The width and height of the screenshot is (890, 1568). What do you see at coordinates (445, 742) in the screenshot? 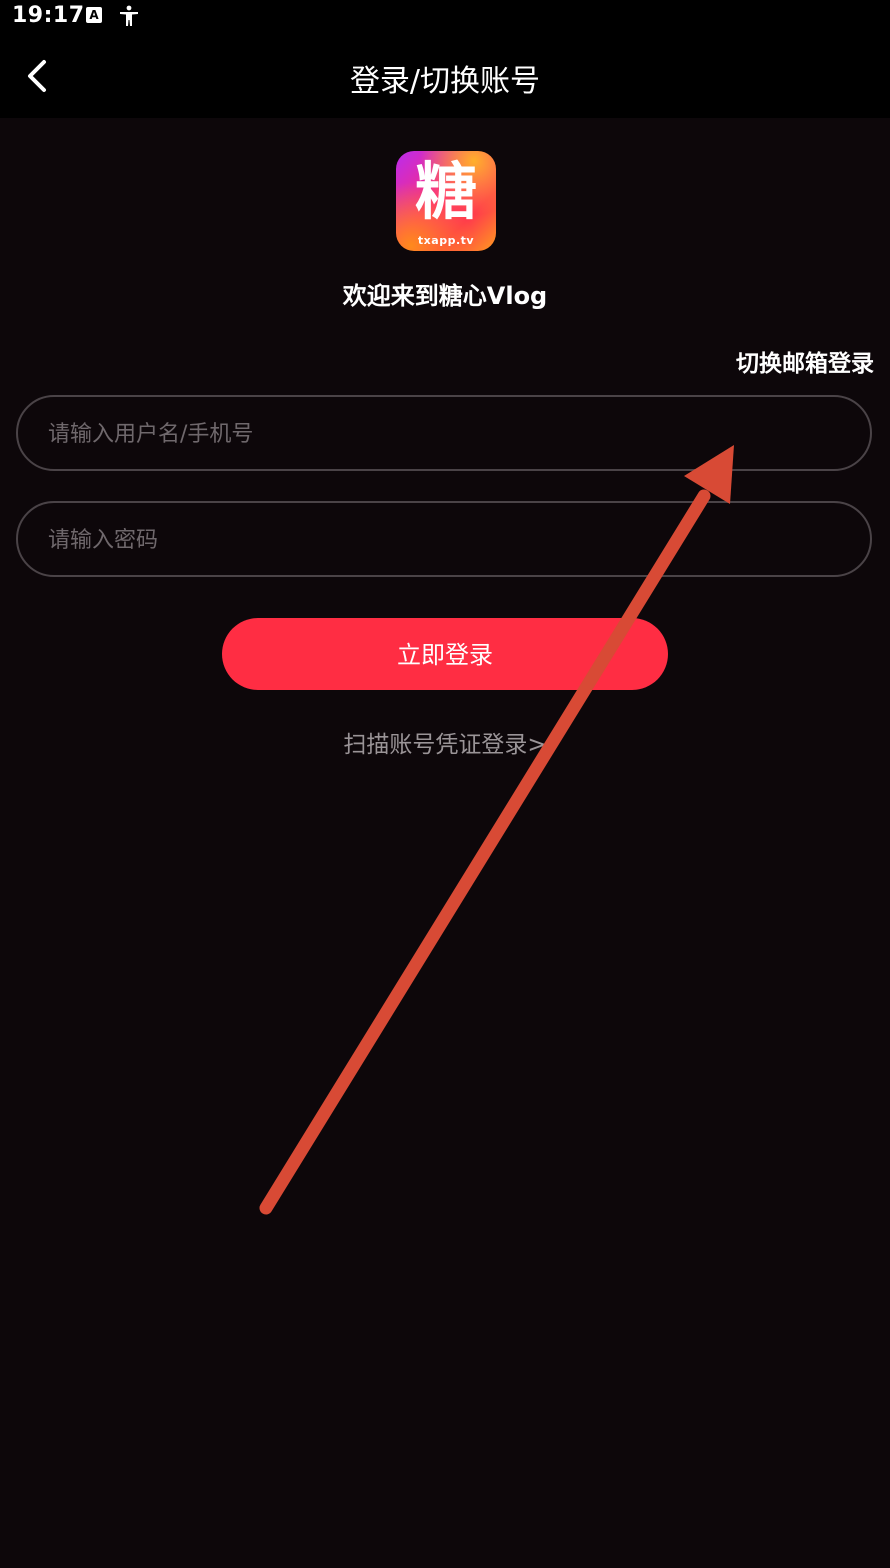
I see `scan-credential-login-link: 扫描账号凭证登录>` at bounding box center [445, 742].